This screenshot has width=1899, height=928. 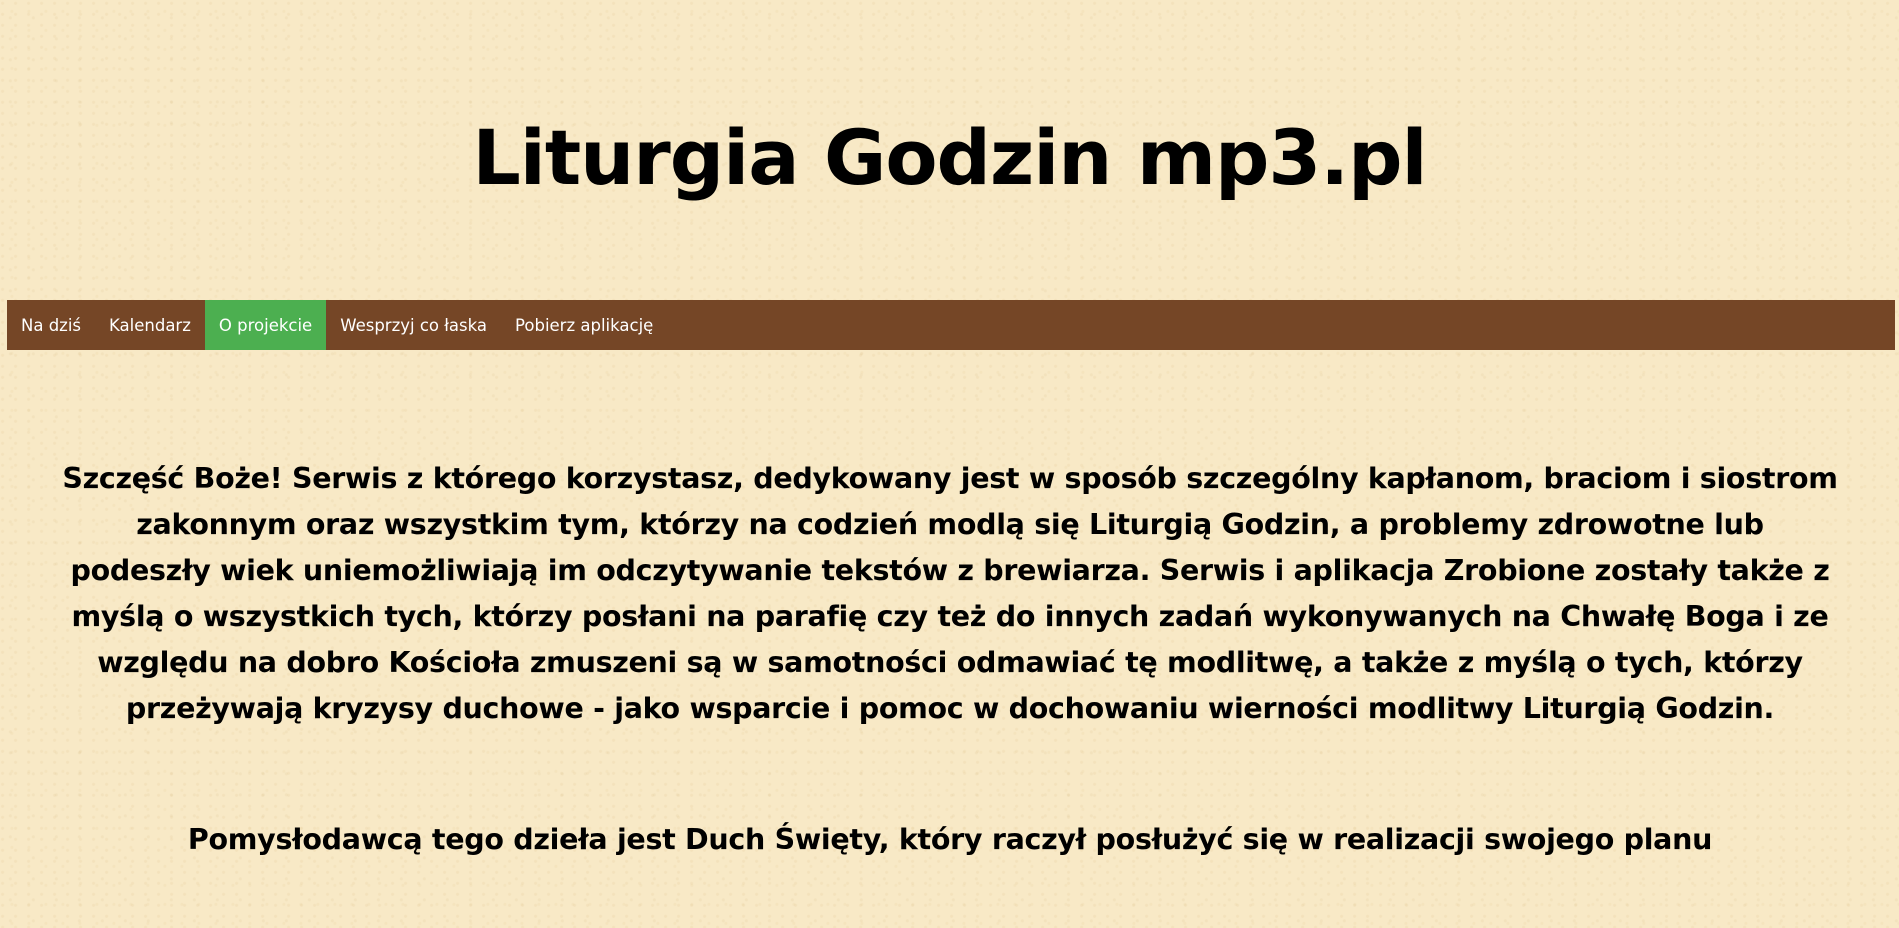 What do you see at coordinates (51, 325) in the screenshot?
I see `nav-item-na-dzis: Na dziś` at bounding box center [51, 325].